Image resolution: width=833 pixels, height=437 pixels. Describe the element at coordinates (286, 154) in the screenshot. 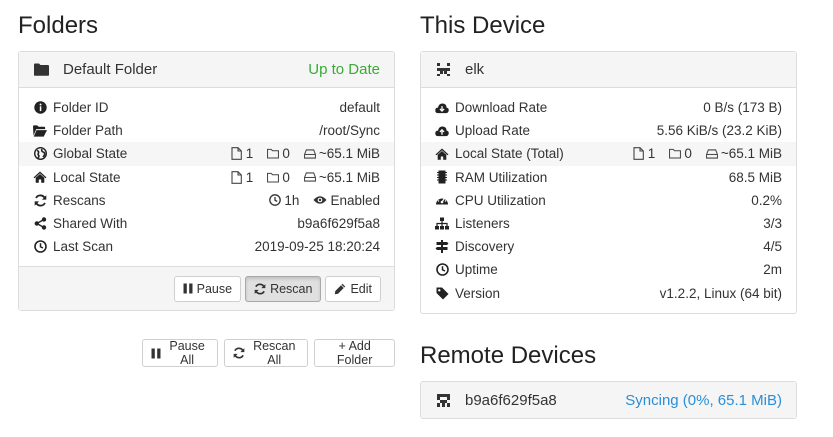

I see `global-dirs-count: 0` at that location.